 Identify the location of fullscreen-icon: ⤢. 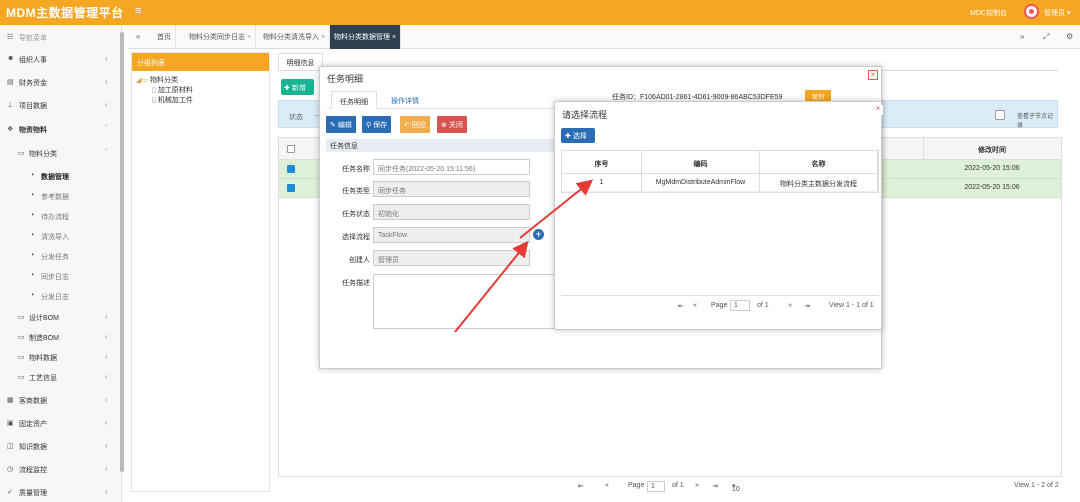
(1046, 37).